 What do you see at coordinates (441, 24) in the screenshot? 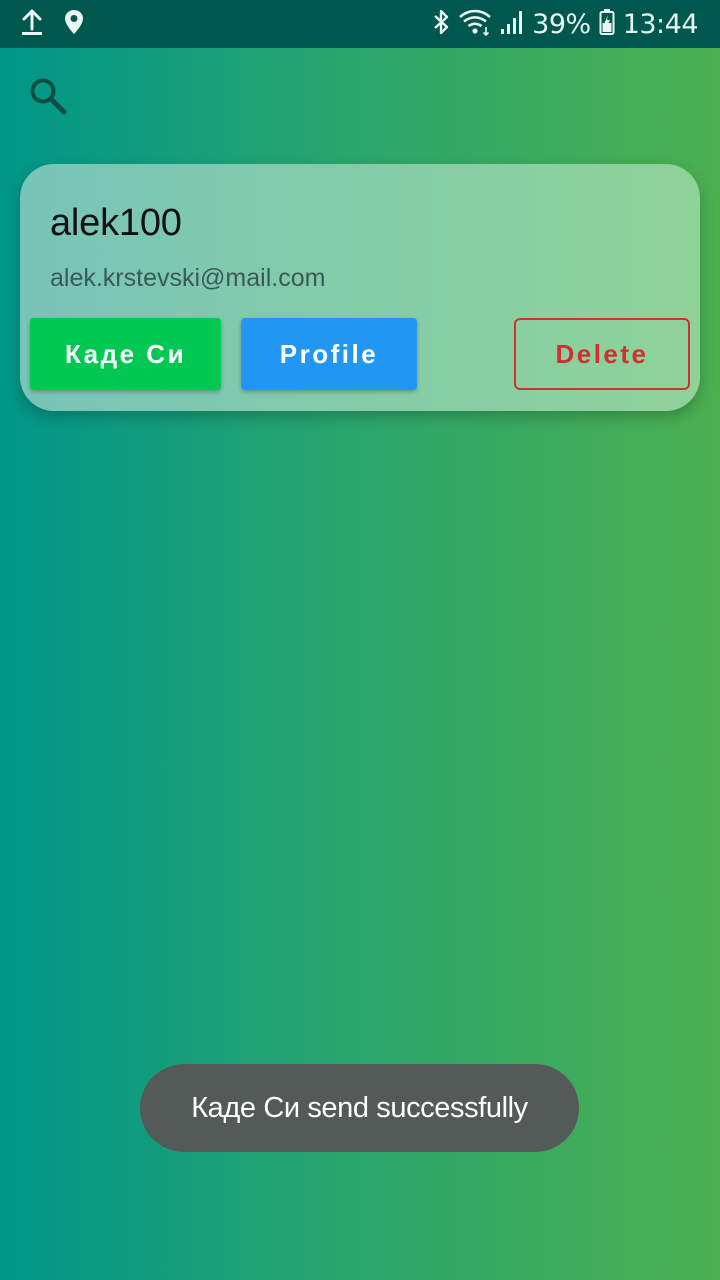
I see `bluetooth-icon` at bounding box center [441, 24].